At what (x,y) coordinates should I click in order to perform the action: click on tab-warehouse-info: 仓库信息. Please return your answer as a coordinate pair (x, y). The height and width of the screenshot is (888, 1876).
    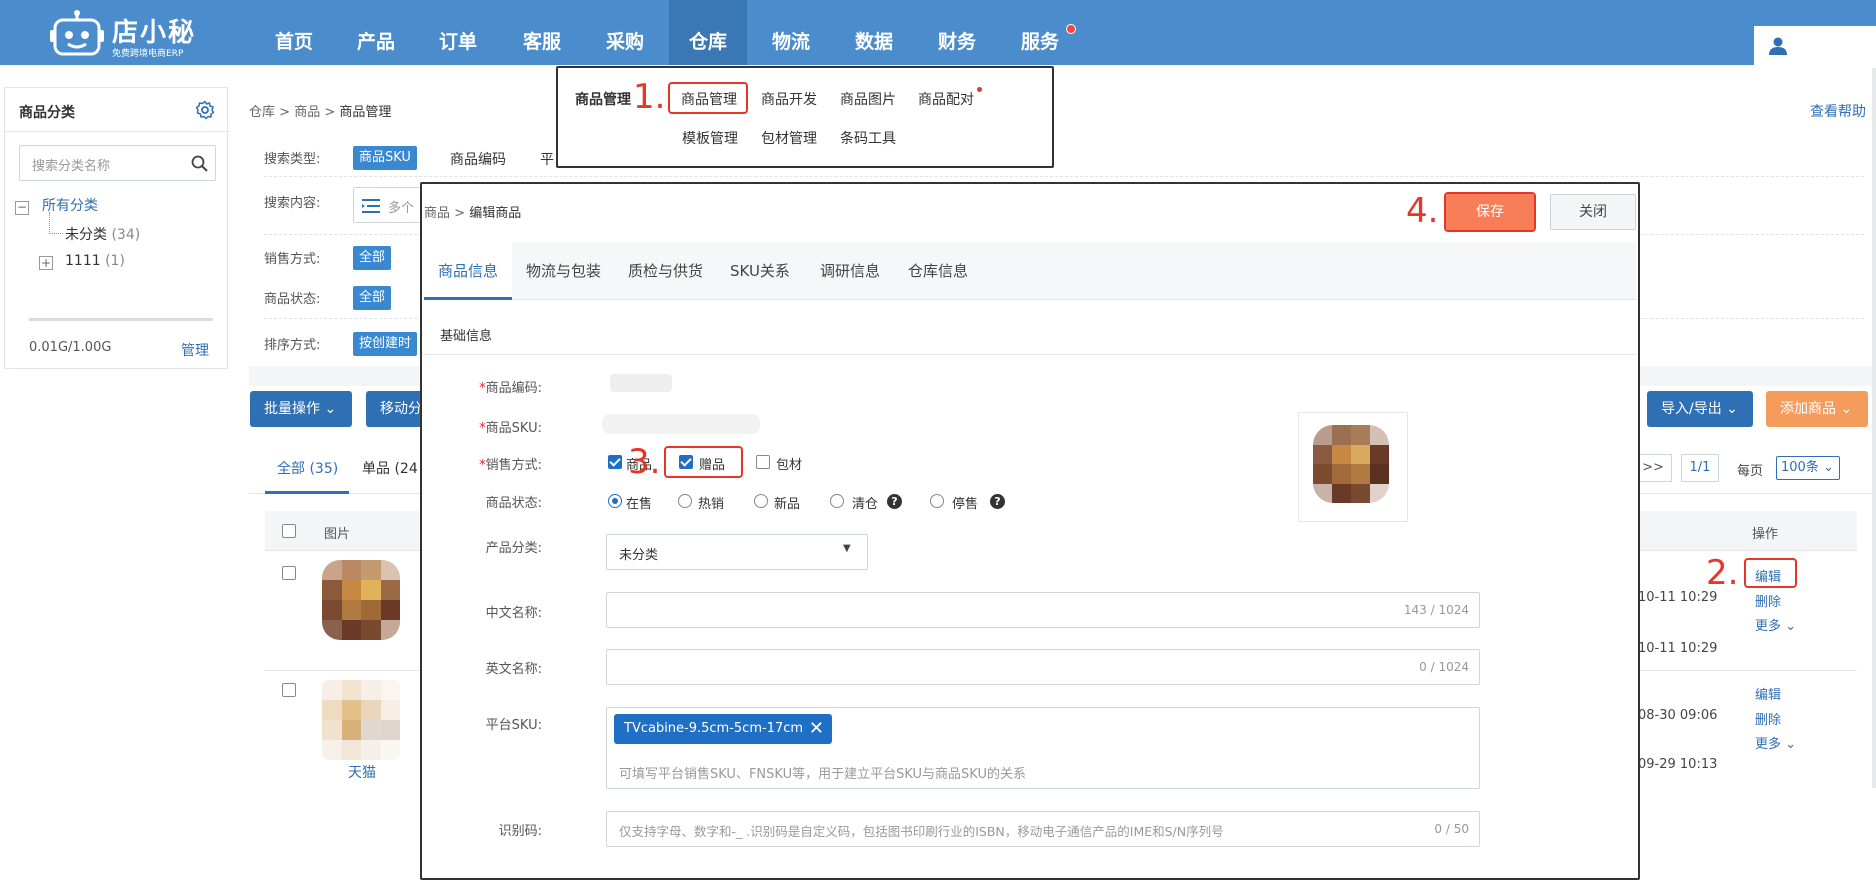
    Looking at the image, I should click on (938, 271).